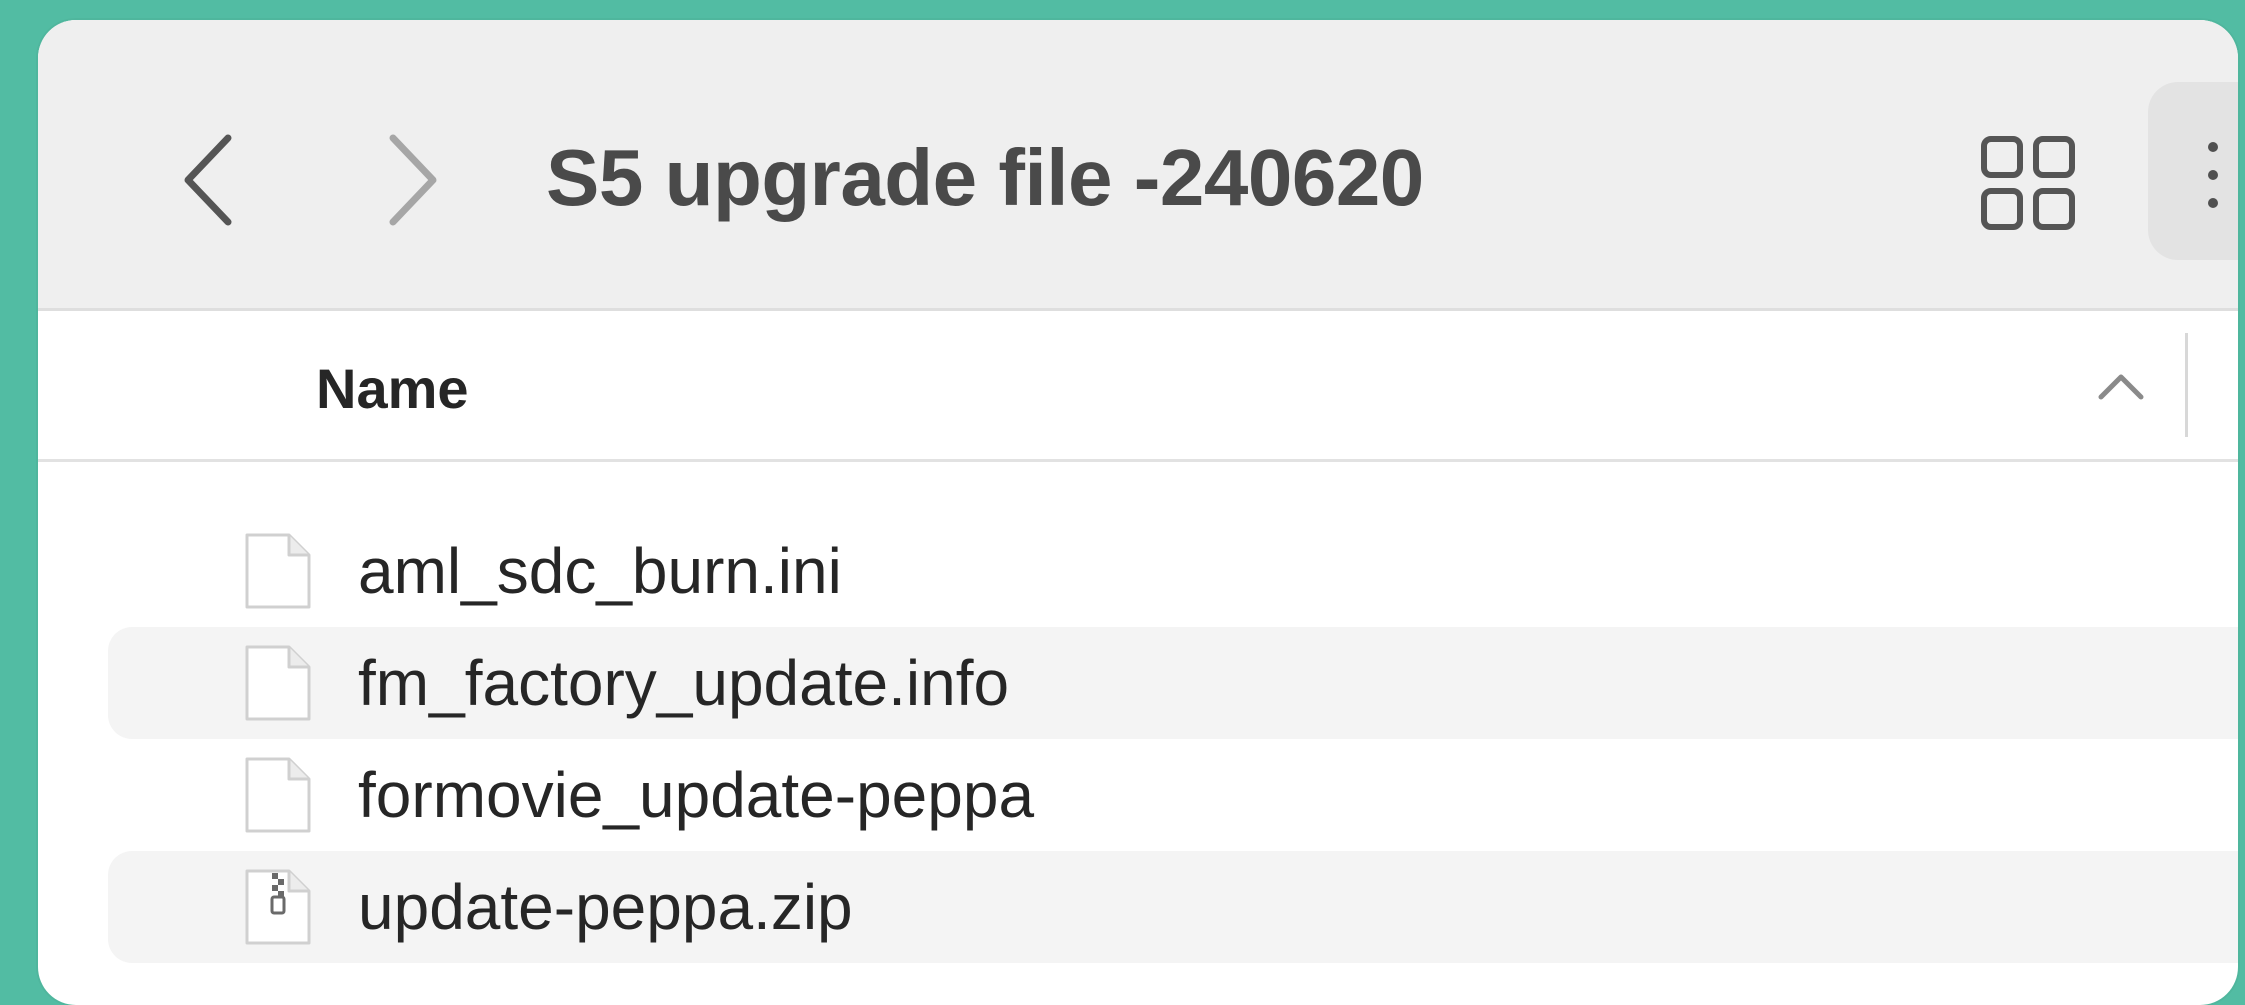  I want to click on file-row: formovie_update-peppa, so click(1173, 795).